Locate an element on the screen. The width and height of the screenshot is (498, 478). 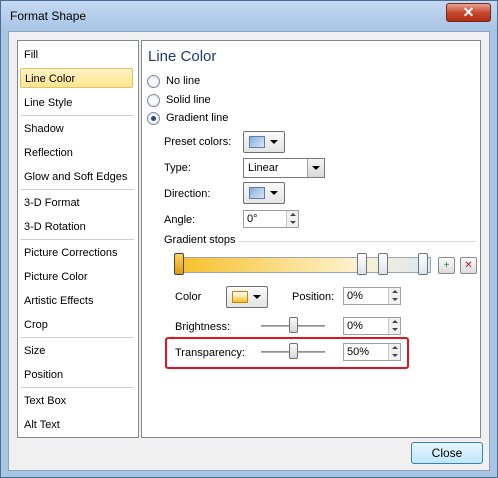
position-spinner: 0% is located at coordinates (372, 296).